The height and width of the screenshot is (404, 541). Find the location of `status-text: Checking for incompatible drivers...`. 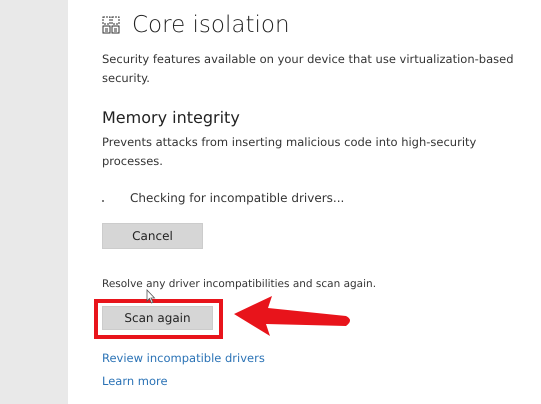

status-text: Checking for incompatible drivers... is located at coordinates (237, 198).